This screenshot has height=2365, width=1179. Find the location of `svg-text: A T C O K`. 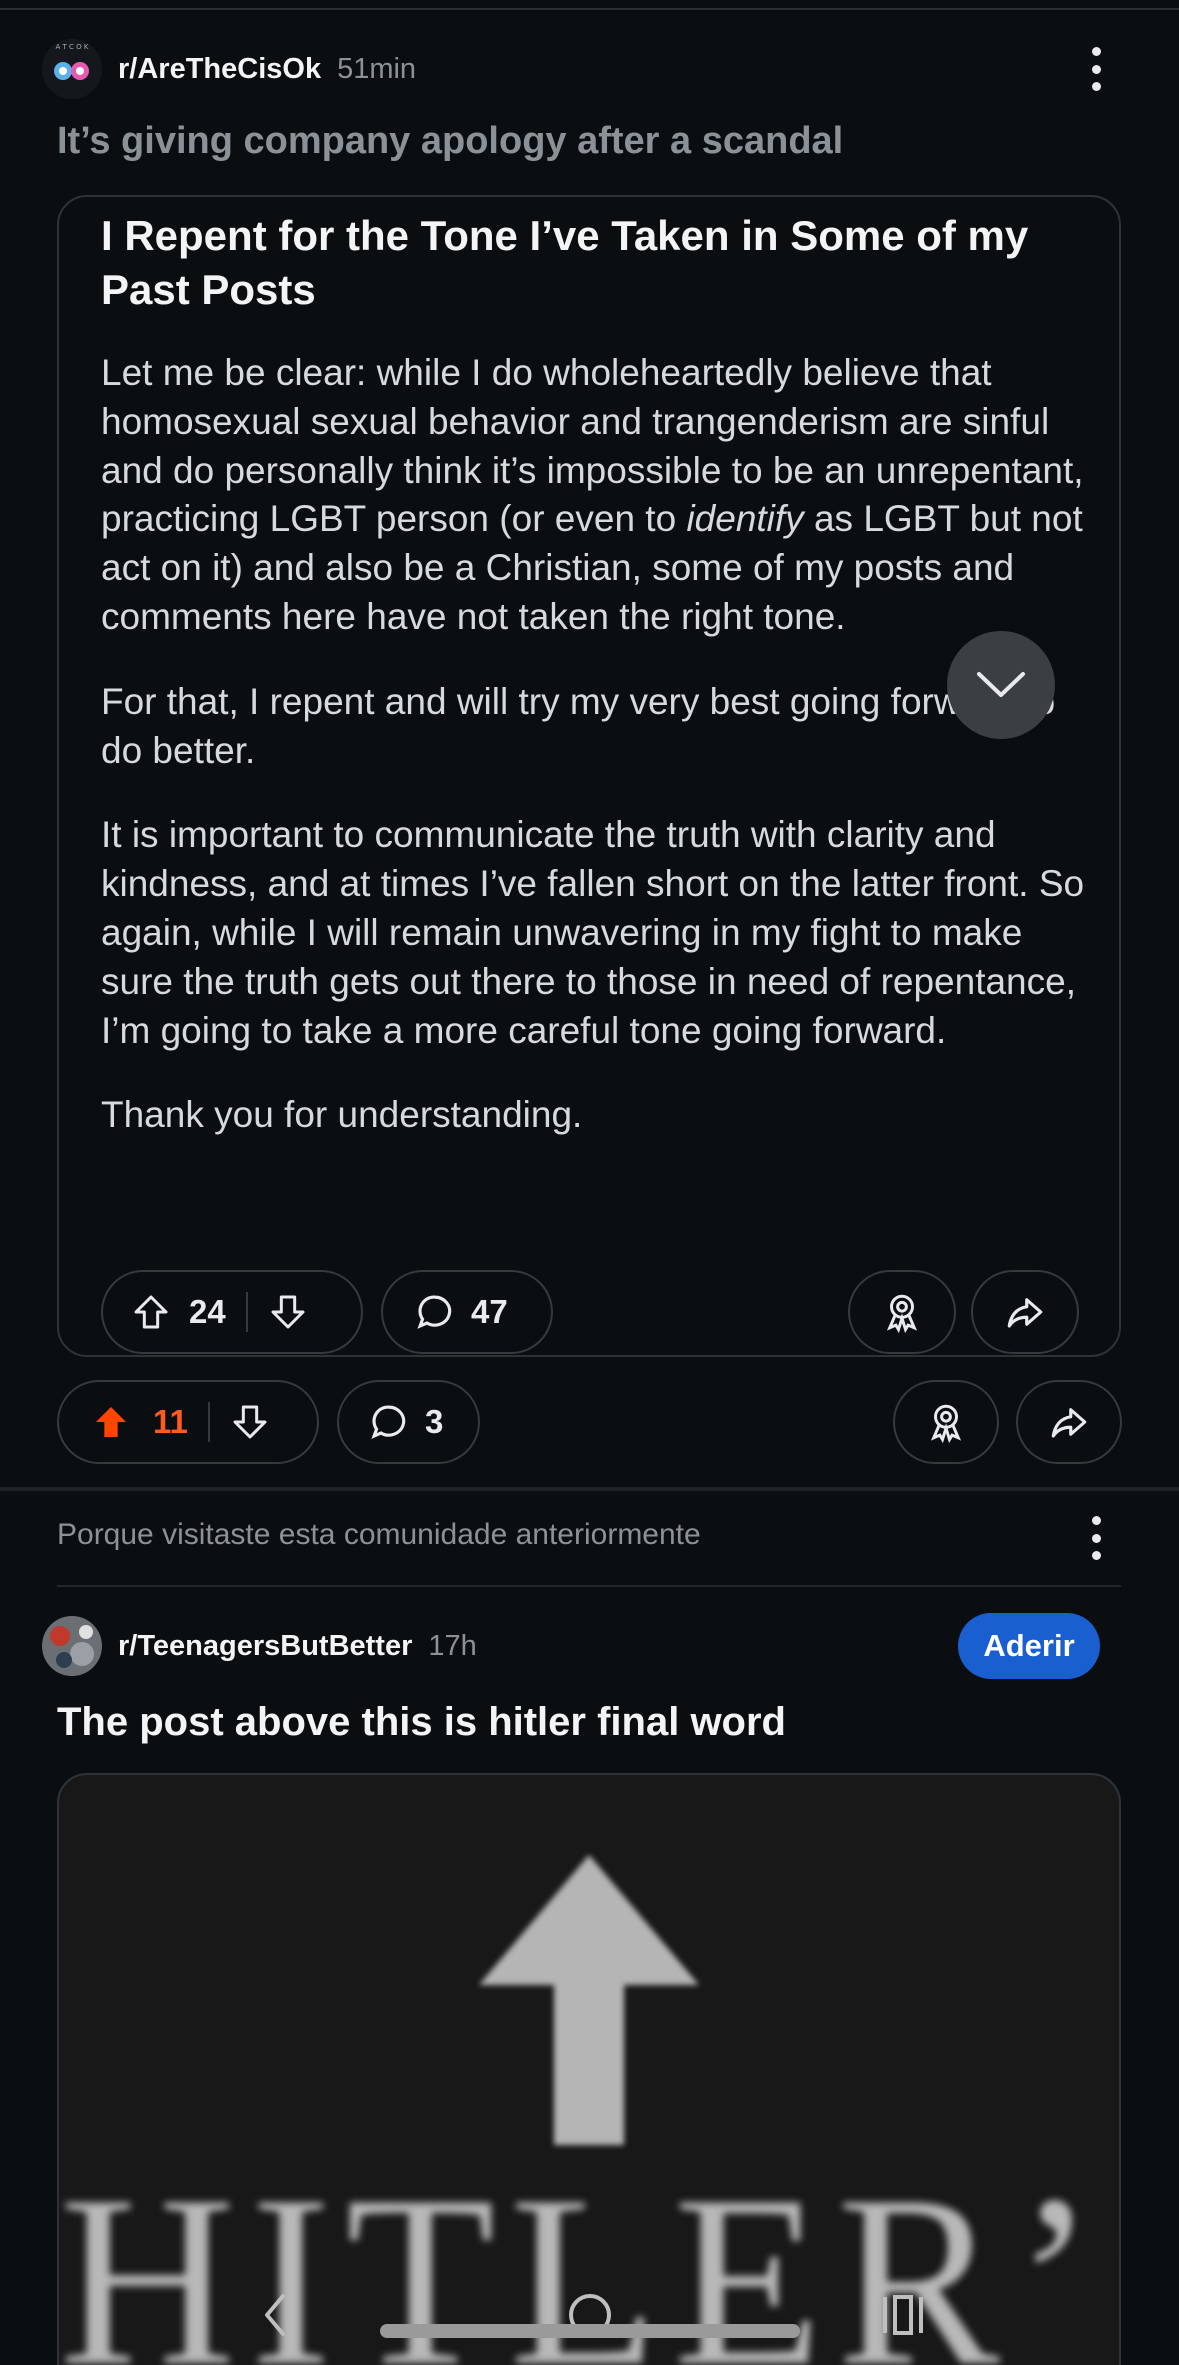

svg-text: A T C O K is located at coordinates (72, 47).